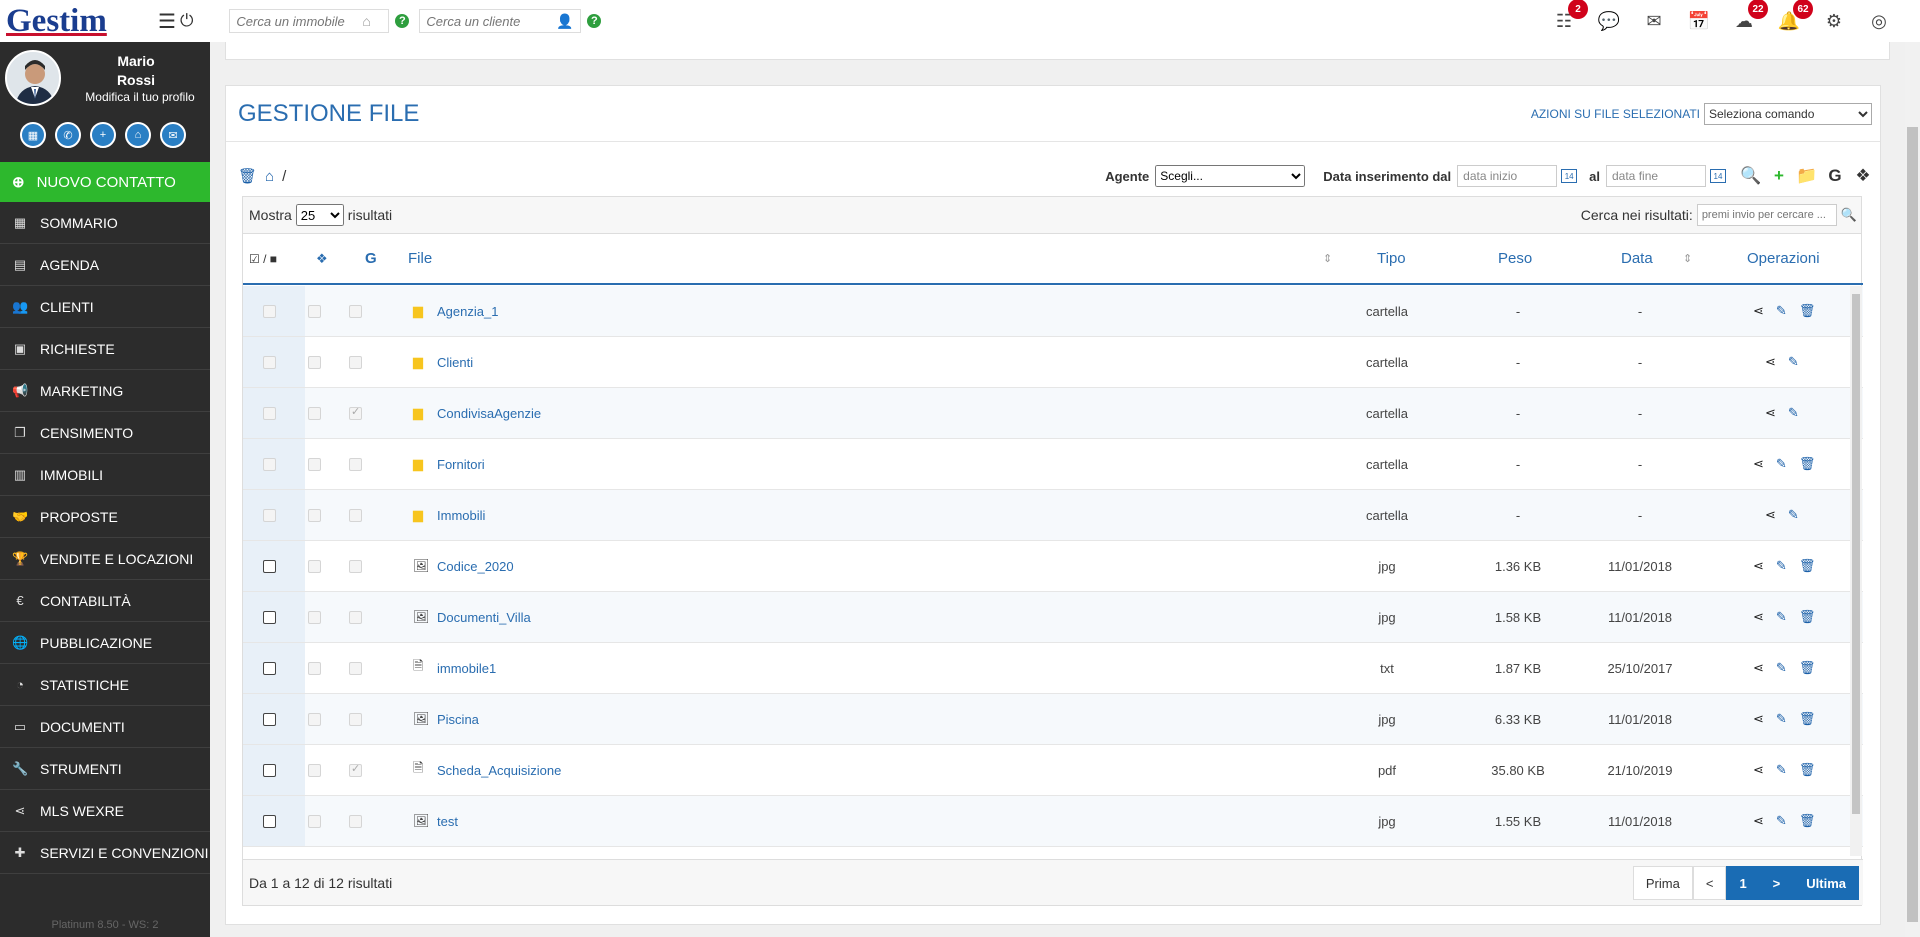  I want to click on dropbox-icon: ❖, so click(1863, 176).